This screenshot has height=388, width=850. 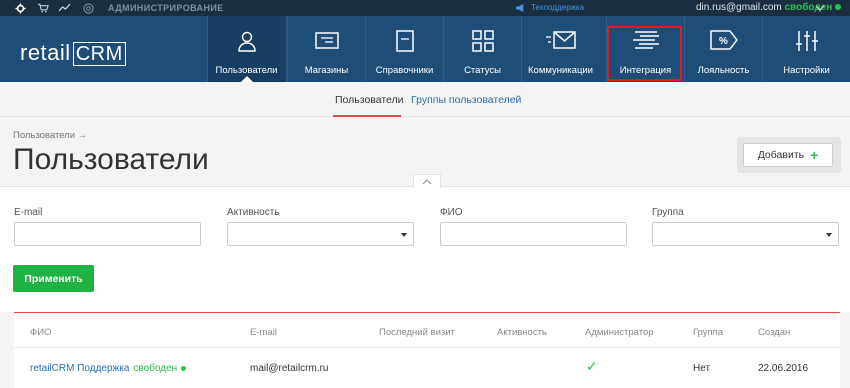 I want to click on breadcrumb: Пользователи →, so click(x=50, y=135).